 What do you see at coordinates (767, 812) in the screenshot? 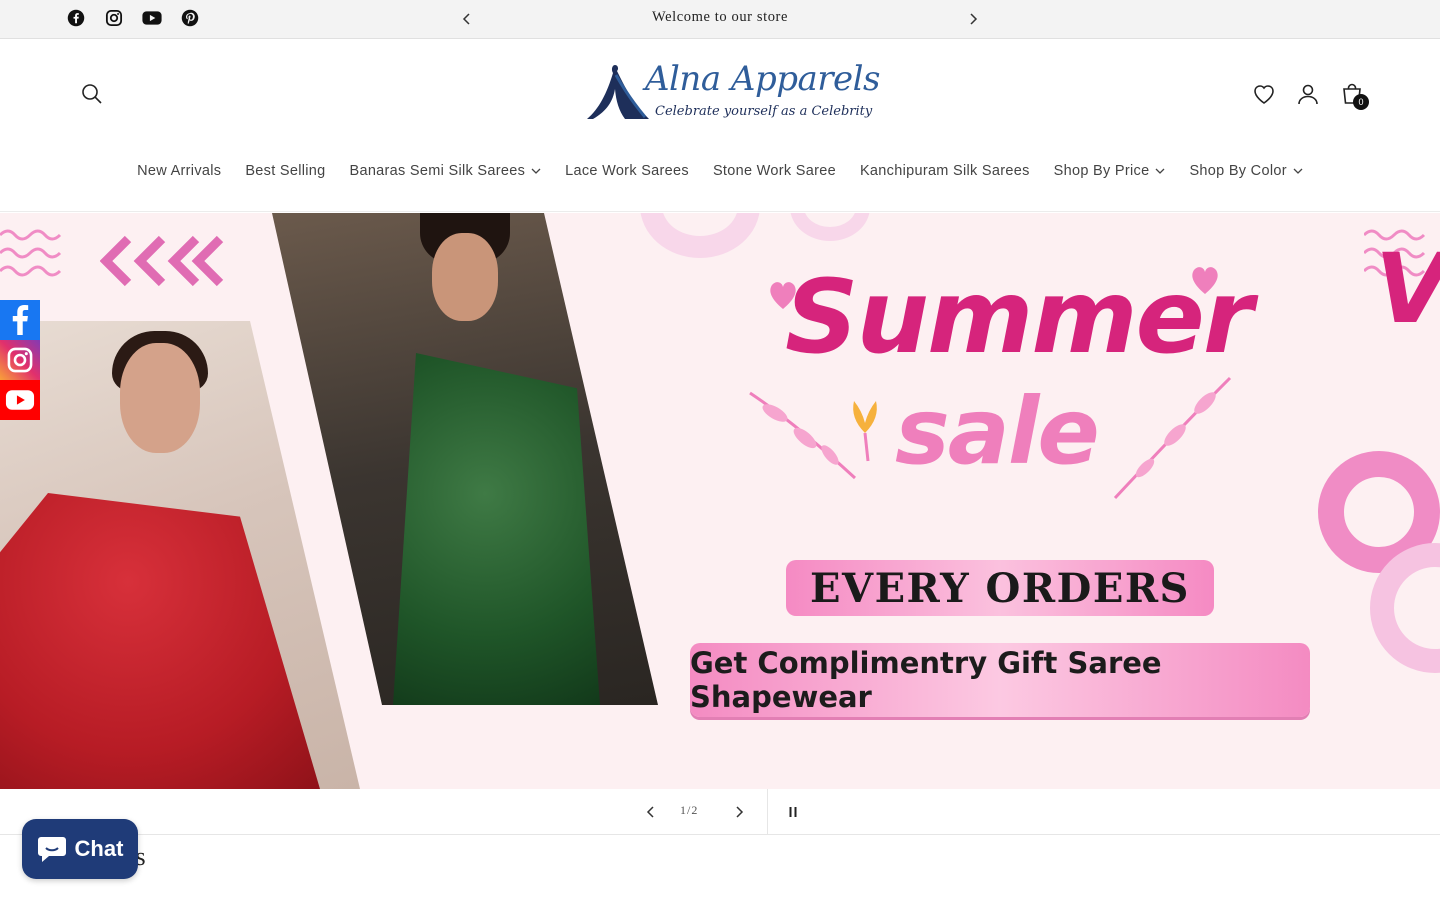
I see `controls-divider` at bounding box center [767, 812].